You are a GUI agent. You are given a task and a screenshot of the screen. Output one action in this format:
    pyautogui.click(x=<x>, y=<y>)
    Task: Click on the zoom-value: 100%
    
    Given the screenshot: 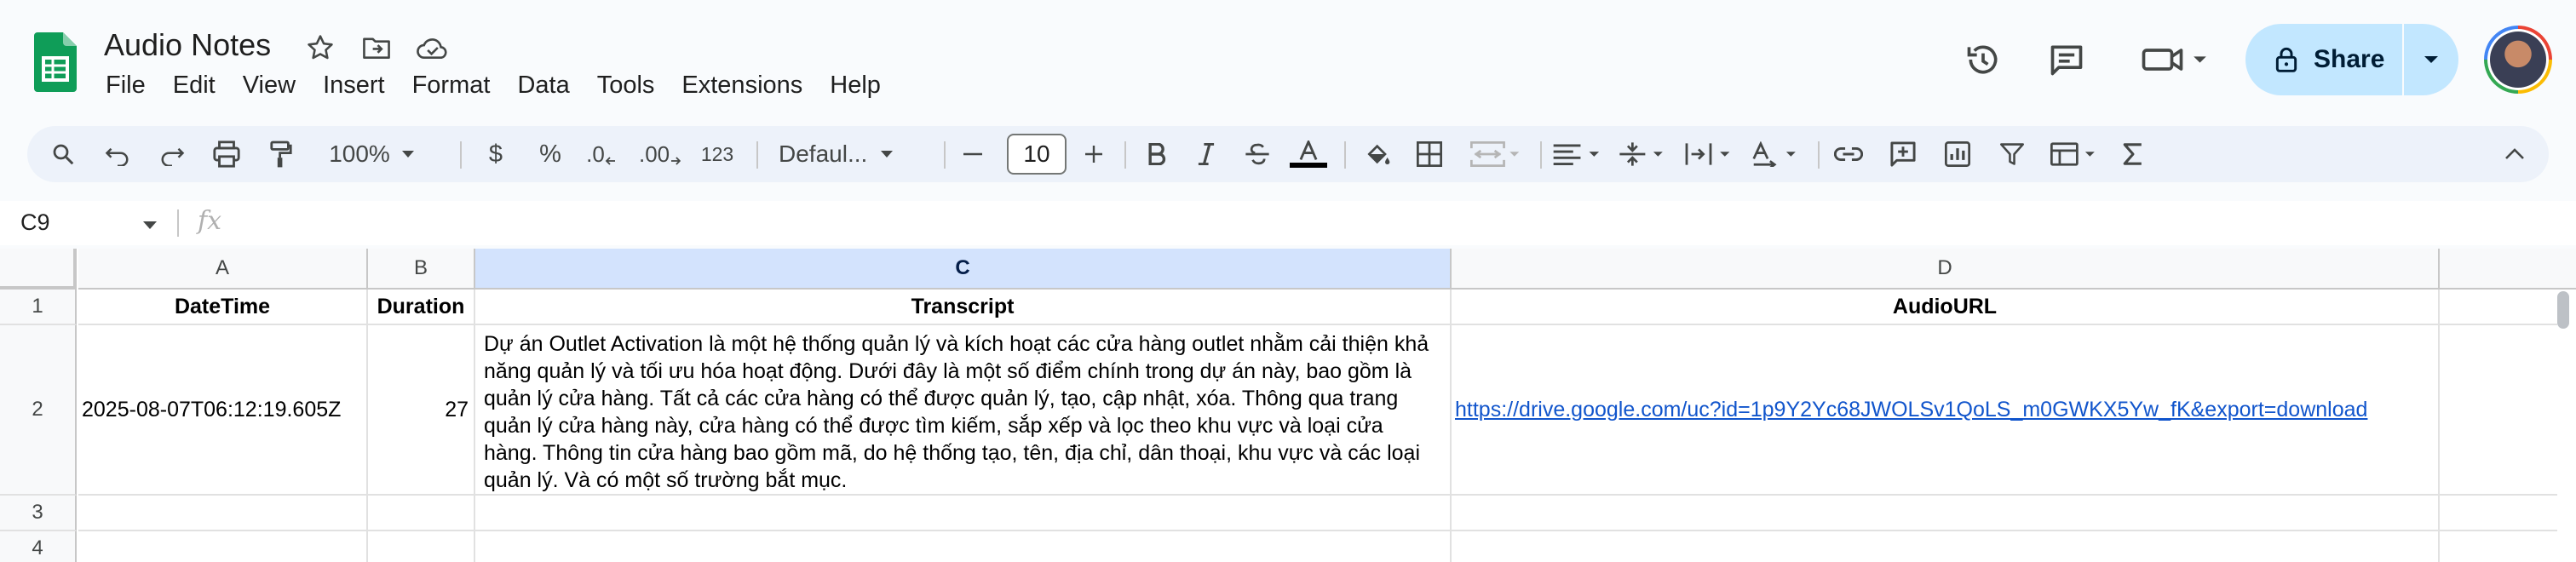 What is the action you would take?
    pyautogui.click(x=359, y=154)
    